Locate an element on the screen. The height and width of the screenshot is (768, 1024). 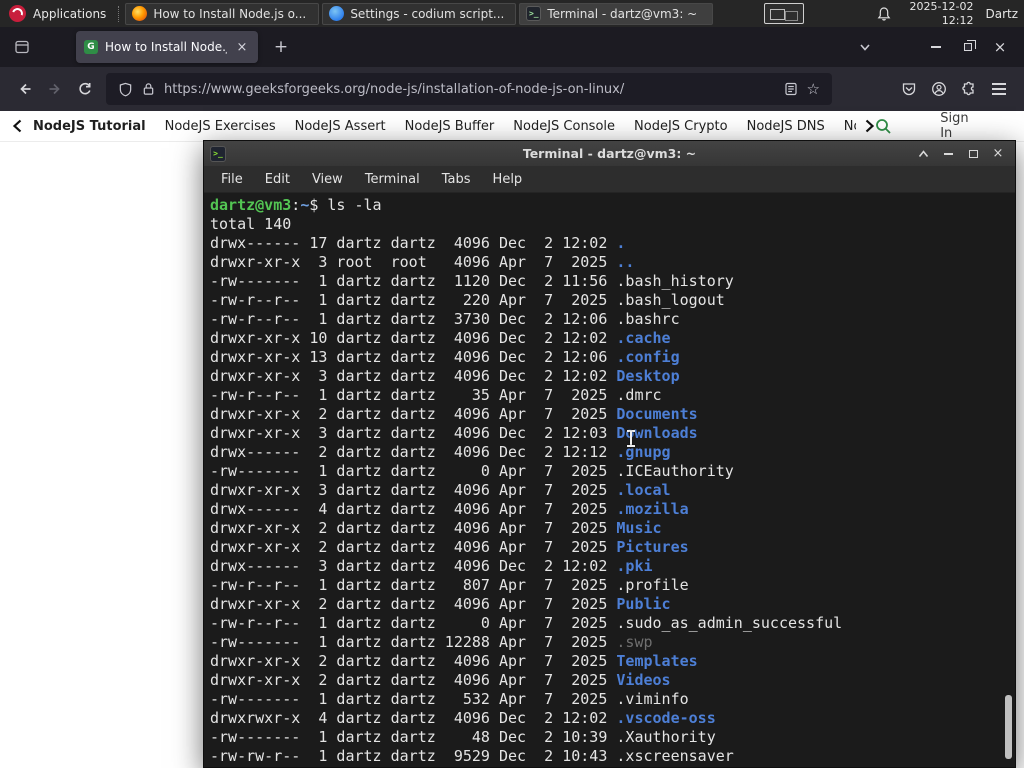
terminal-command: ls -la is located at coordinates (354, 205).